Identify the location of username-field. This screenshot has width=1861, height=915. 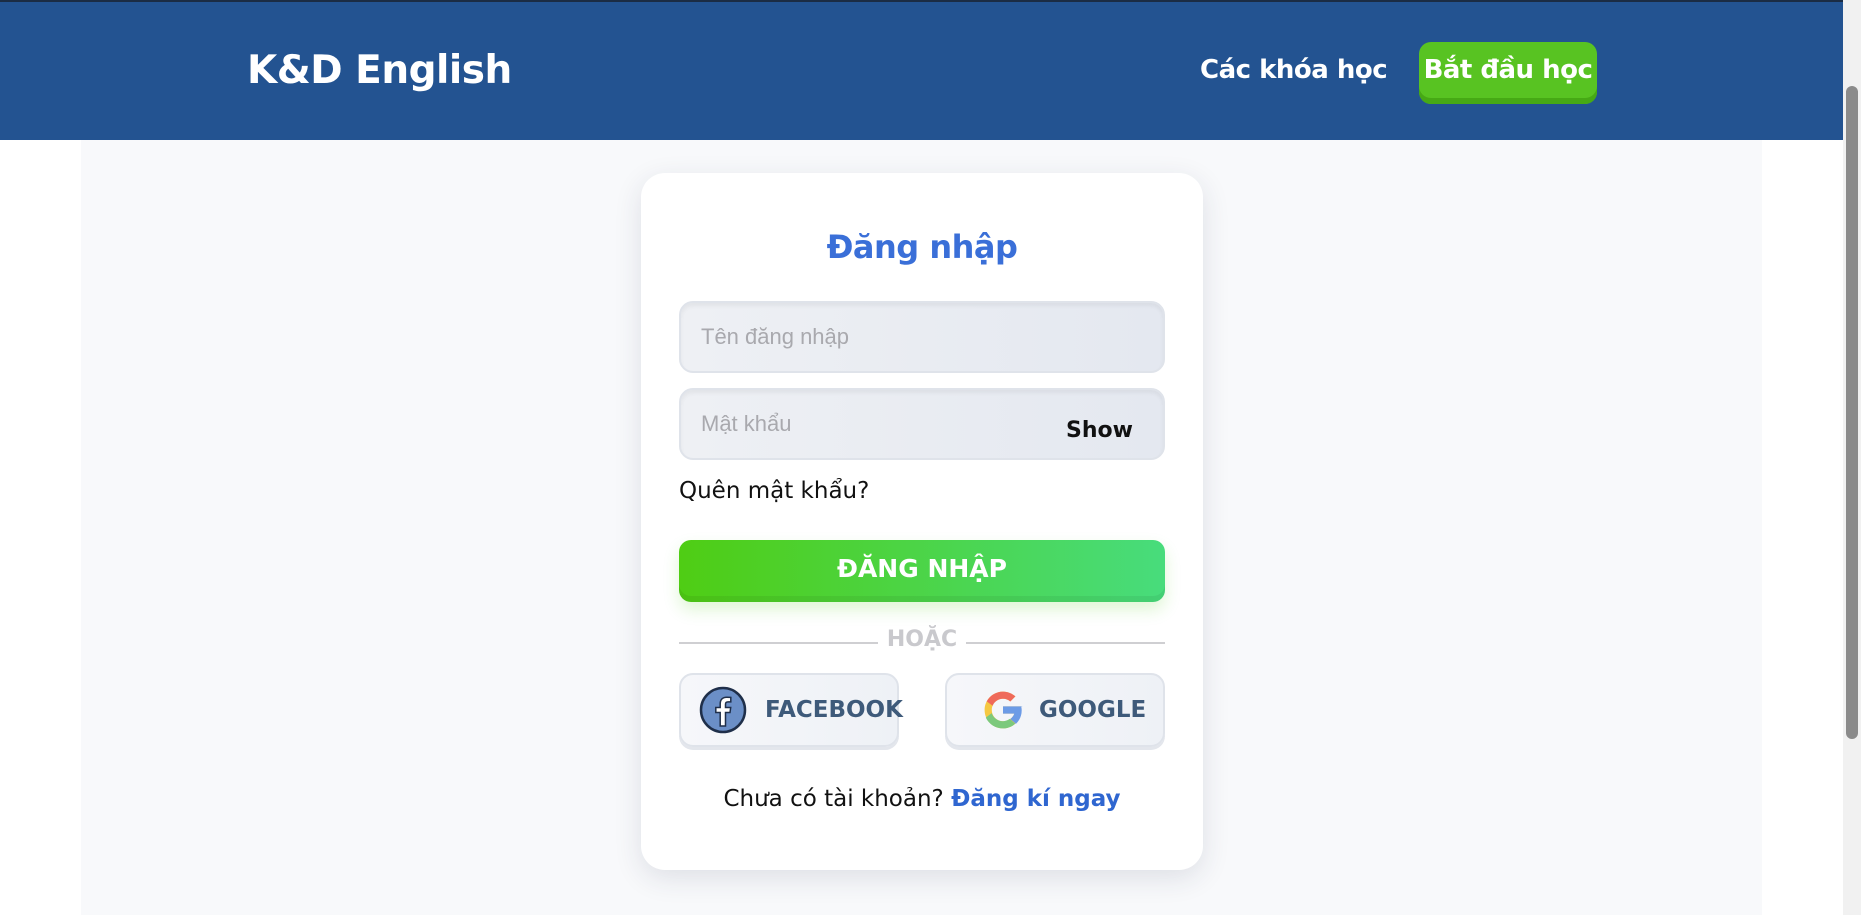
(922, 337).